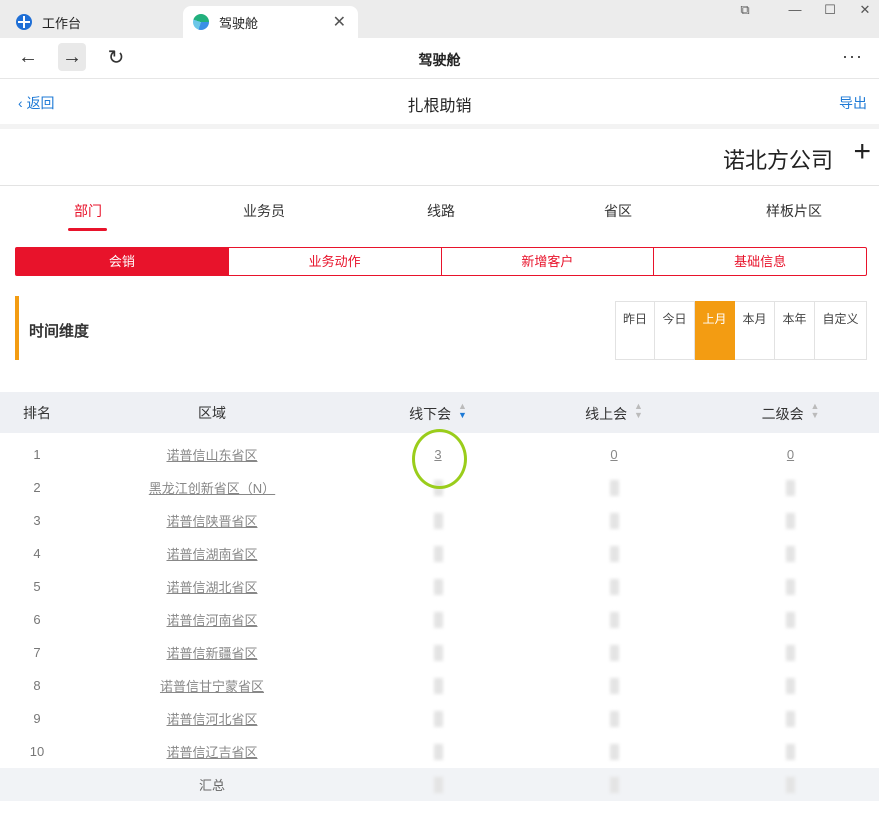 The width and height of the screenshot is (879, 832). What do you see at coordinates (755, 330) in the screenshot?
I see `time-option-this-month: 本月` at bounding box center [755, 330].